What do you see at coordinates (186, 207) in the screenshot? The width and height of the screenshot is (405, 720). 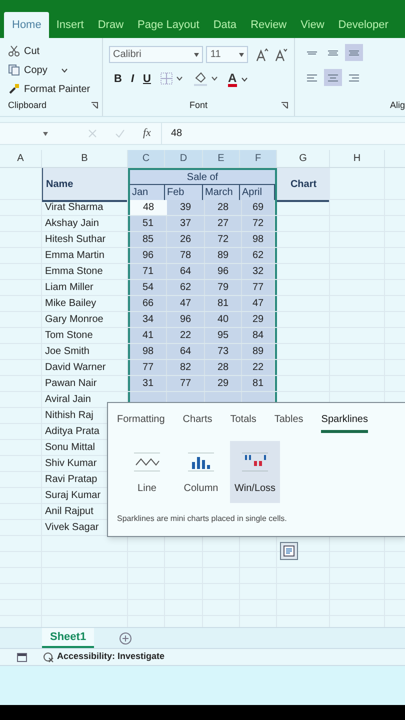 I see `table-cell: 39` at bounding box center [186, 207].